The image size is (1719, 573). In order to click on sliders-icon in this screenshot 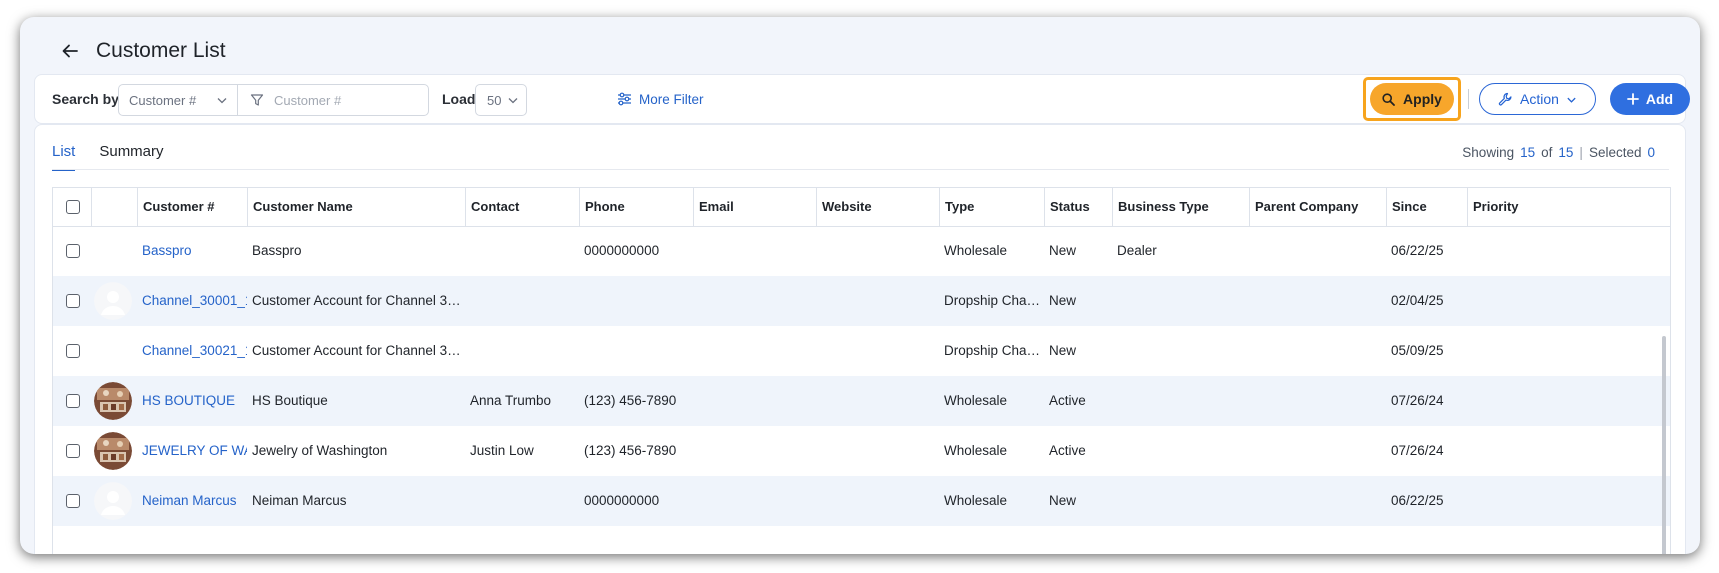, I will do `click(624, 99)`.